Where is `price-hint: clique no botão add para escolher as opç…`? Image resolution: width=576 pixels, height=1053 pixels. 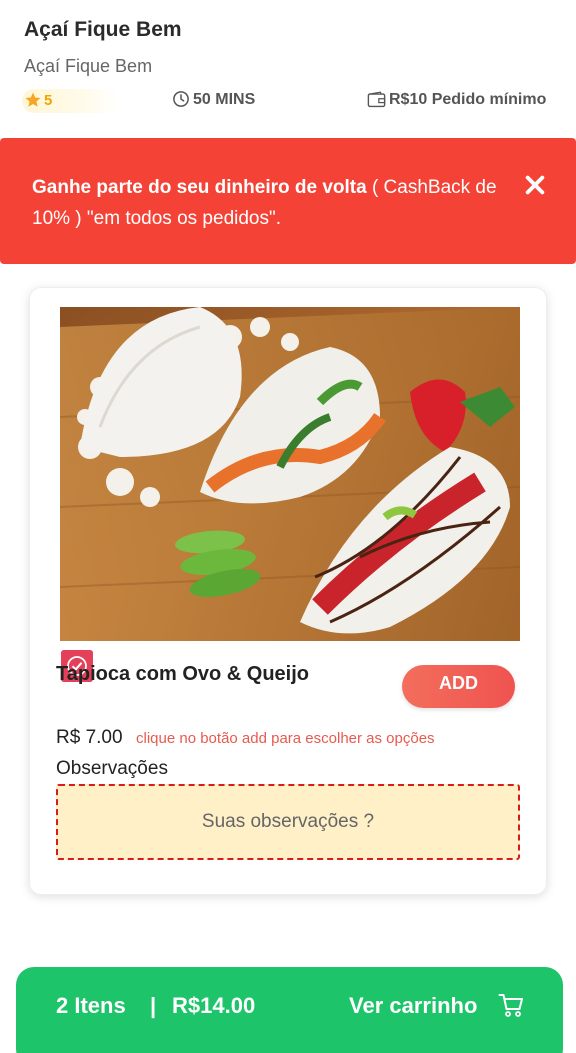 price-hint: clique no botão add para escolher as opç… is located at coordinates (285, 738).